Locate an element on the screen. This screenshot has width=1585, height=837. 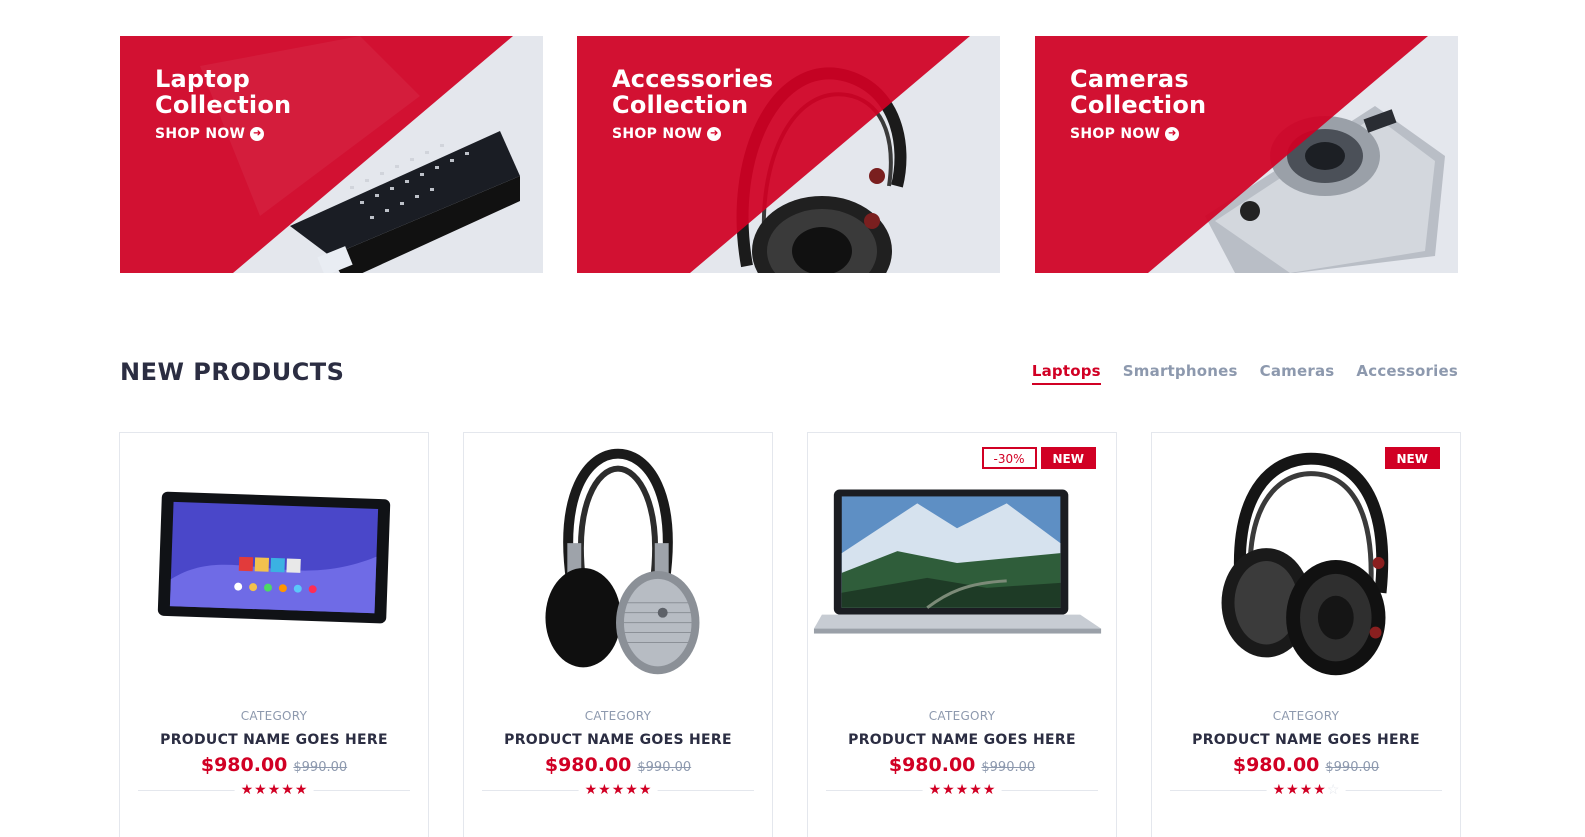
collection-accessories: Accessories Collection SHOP NOW ➜ is located at coordinates (788, 154).